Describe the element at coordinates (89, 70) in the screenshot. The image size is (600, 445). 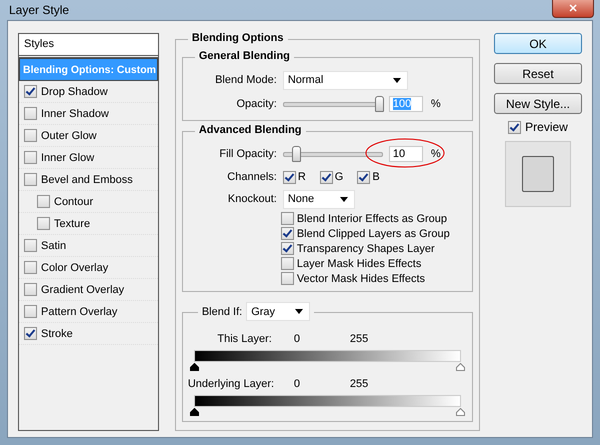
I see `style-label: Blending Options: Custom` at that location.